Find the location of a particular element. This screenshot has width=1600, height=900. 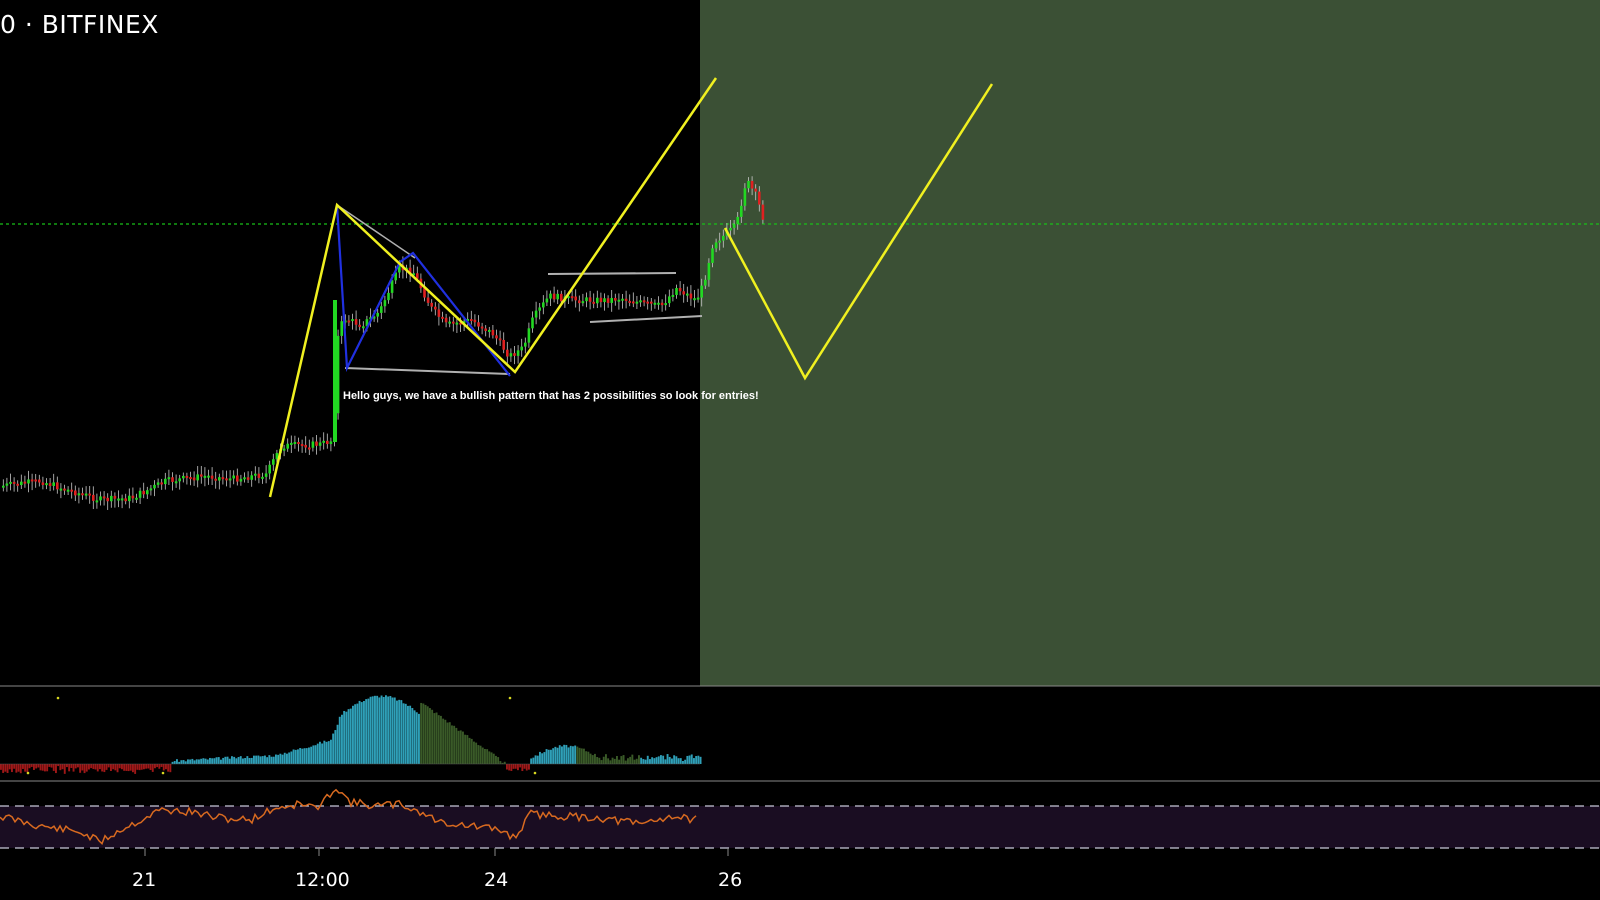

breakout-candle is located at coordinates (335, 371).